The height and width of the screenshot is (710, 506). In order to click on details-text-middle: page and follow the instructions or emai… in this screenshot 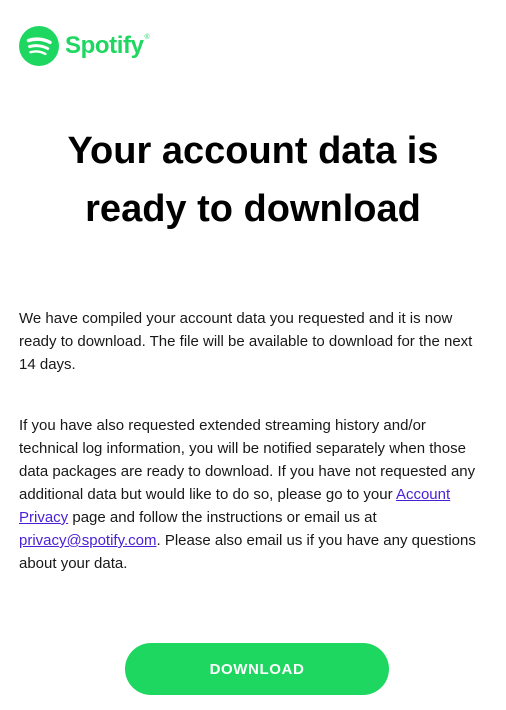, I will do `click(222, 517)`.